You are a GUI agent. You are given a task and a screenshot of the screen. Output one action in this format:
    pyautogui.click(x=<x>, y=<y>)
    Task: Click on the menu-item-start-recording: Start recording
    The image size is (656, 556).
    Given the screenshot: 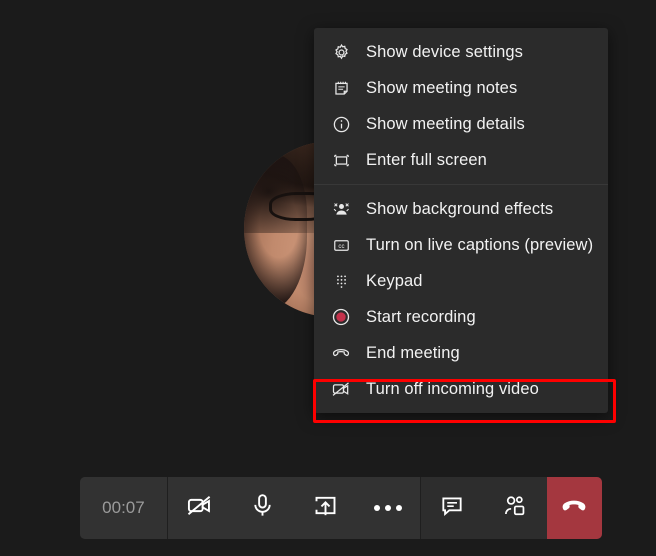 What is the action you would take?
    pyautogui.click(x=461, y=317)
    